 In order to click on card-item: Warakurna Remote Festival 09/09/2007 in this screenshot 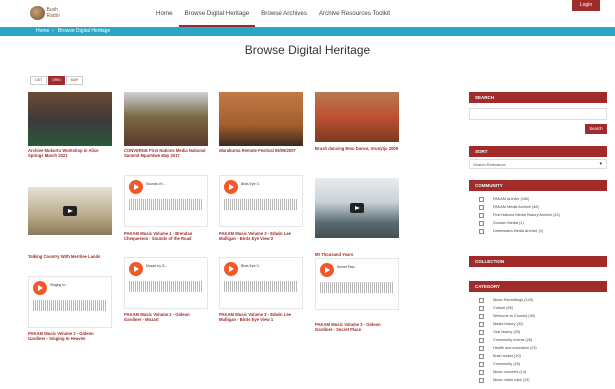, I will do `click(261, 125)`.